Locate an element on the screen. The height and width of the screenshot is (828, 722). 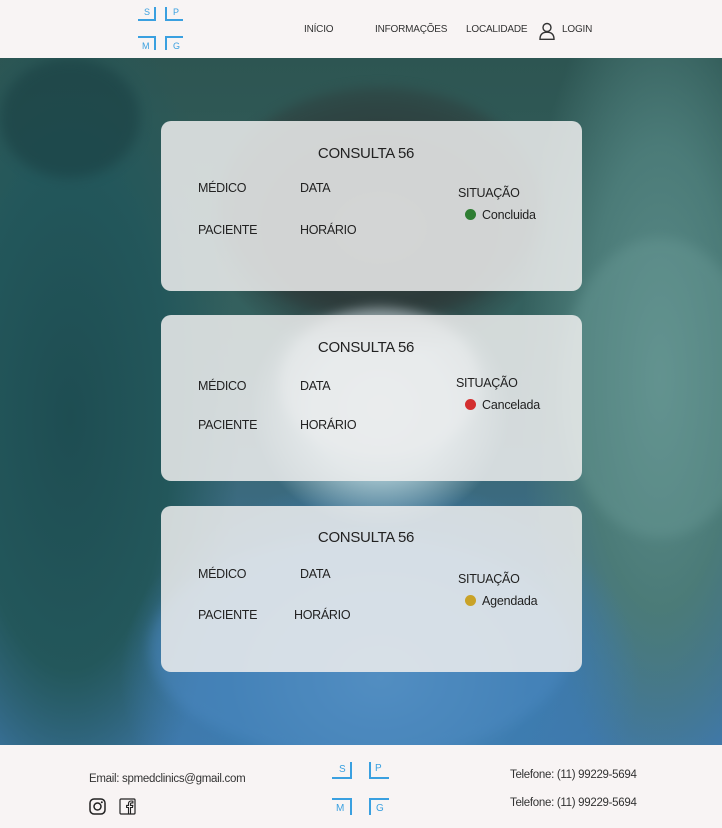
user-icon is located at coordinates (547, 31).